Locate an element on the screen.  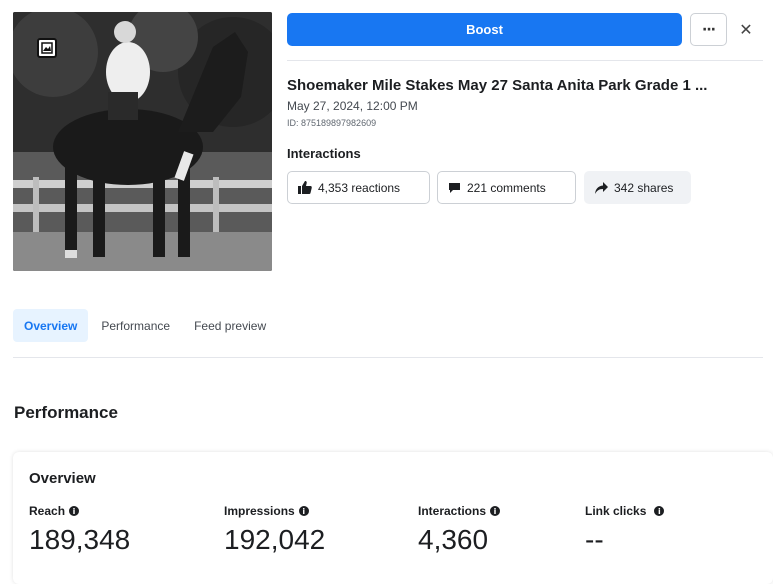
metric-reach: Reach i 189,348 is located at coordinates (79, 530).